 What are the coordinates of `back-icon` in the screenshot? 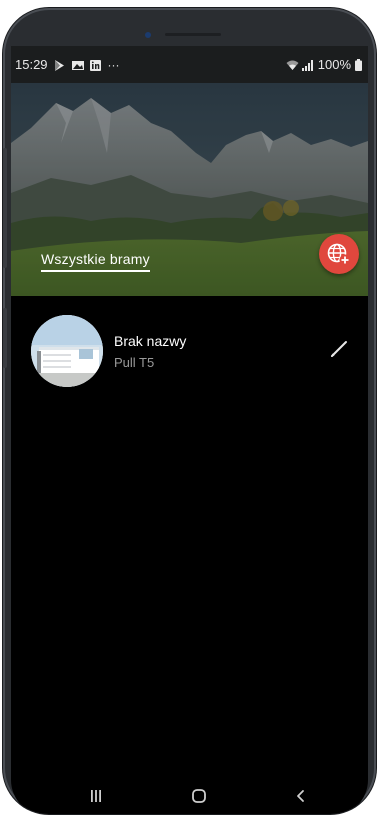 It's located at (300, 796).